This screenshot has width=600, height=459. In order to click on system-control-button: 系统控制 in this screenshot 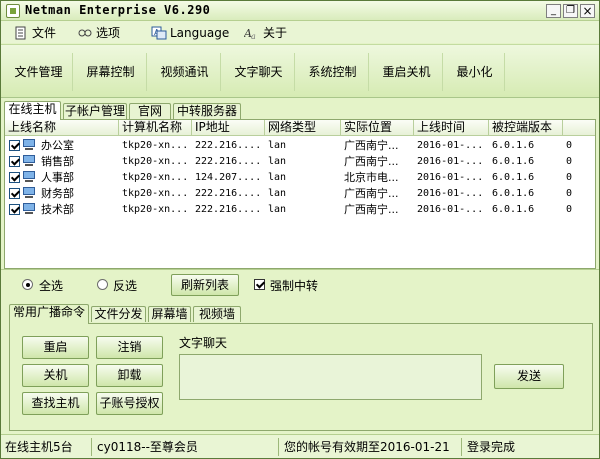, I will do `click(333, 72)`.